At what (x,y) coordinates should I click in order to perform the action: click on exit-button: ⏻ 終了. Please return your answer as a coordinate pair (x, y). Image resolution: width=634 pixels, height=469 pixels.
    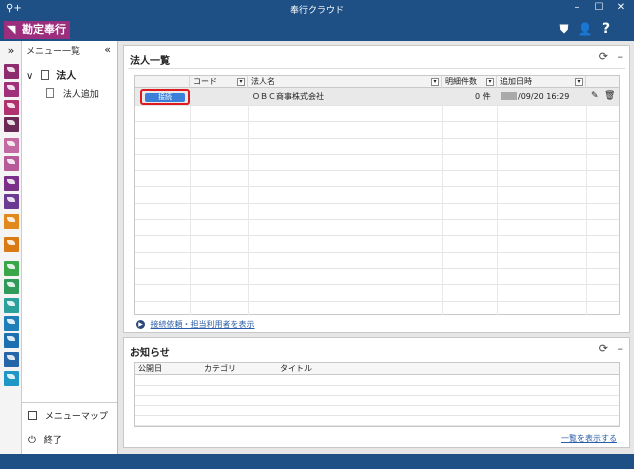
    Looking at the image, I should click on (45, 439).